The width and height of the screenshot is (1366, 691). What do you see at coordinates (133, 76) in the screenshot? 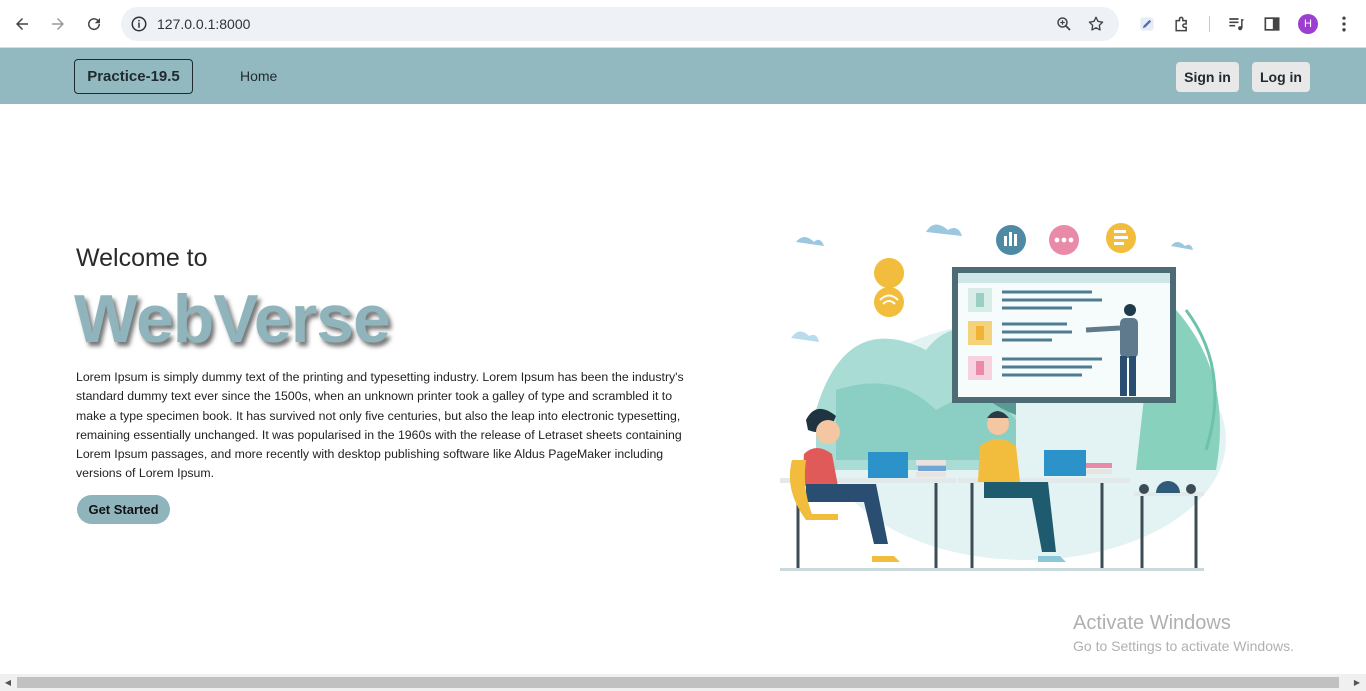
I see `brand-logo: Practice-19.5` at bounding box center [133, 76].